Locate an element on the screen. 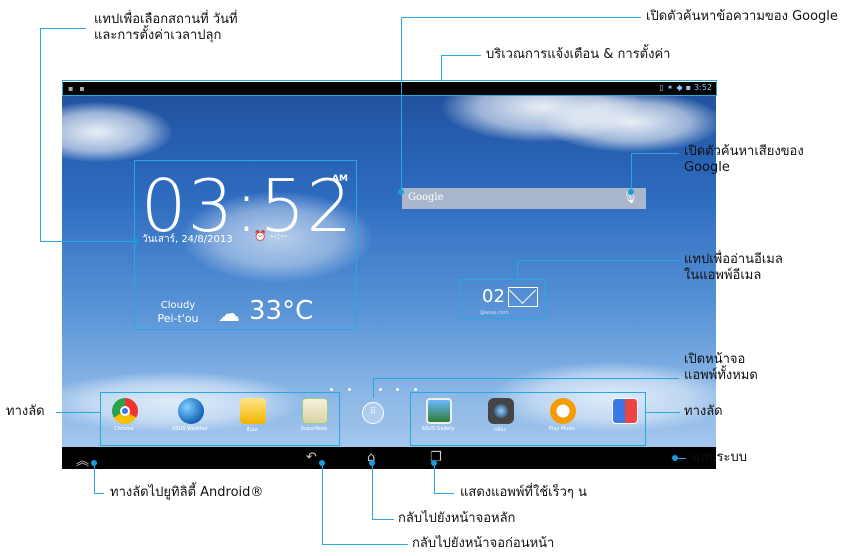  label-voice-search: เปิดตัวค้นหาเสียงของ Google is located at coordinates (744, 159).